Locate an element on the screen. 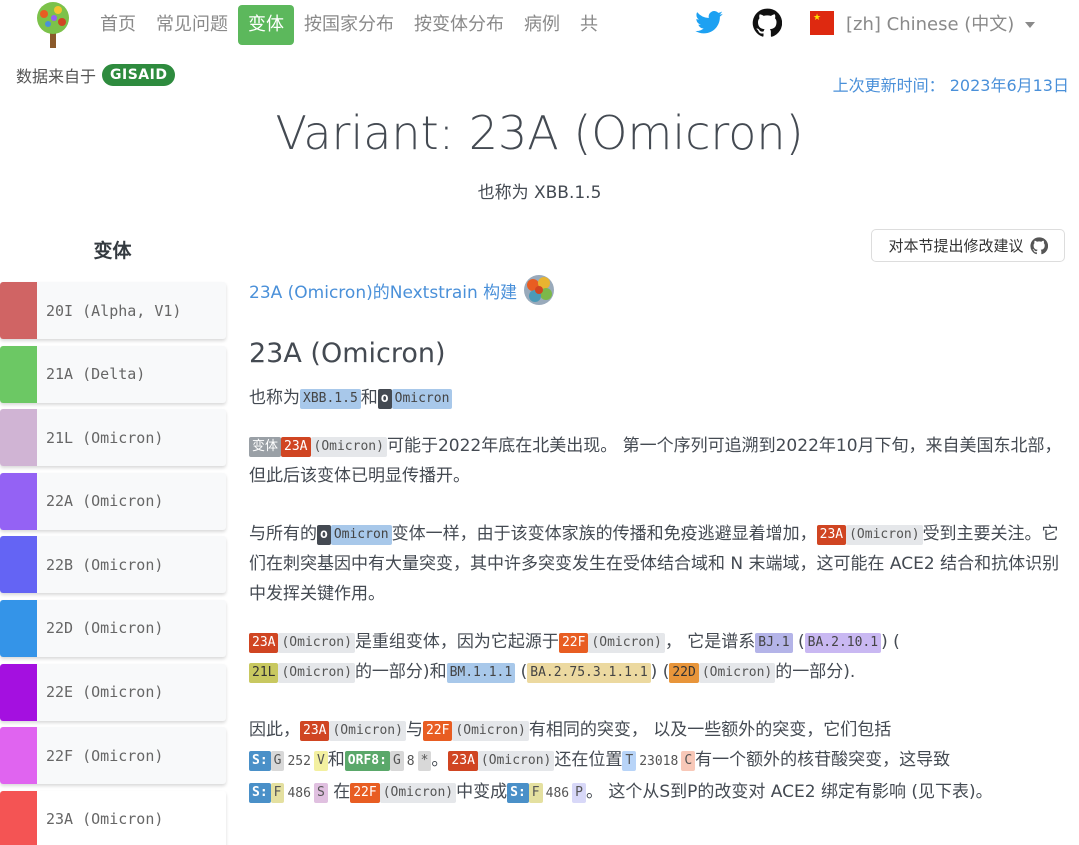 The image size is (1079, 845). aa-position: 252 is located at coordinates (299, 761).